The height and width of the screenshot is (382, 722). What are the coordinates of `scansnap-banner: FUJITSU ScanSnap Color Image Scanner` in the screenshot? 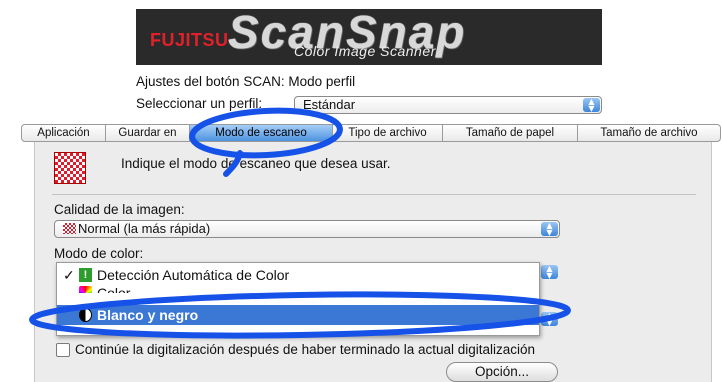 It's located at (369, 37).